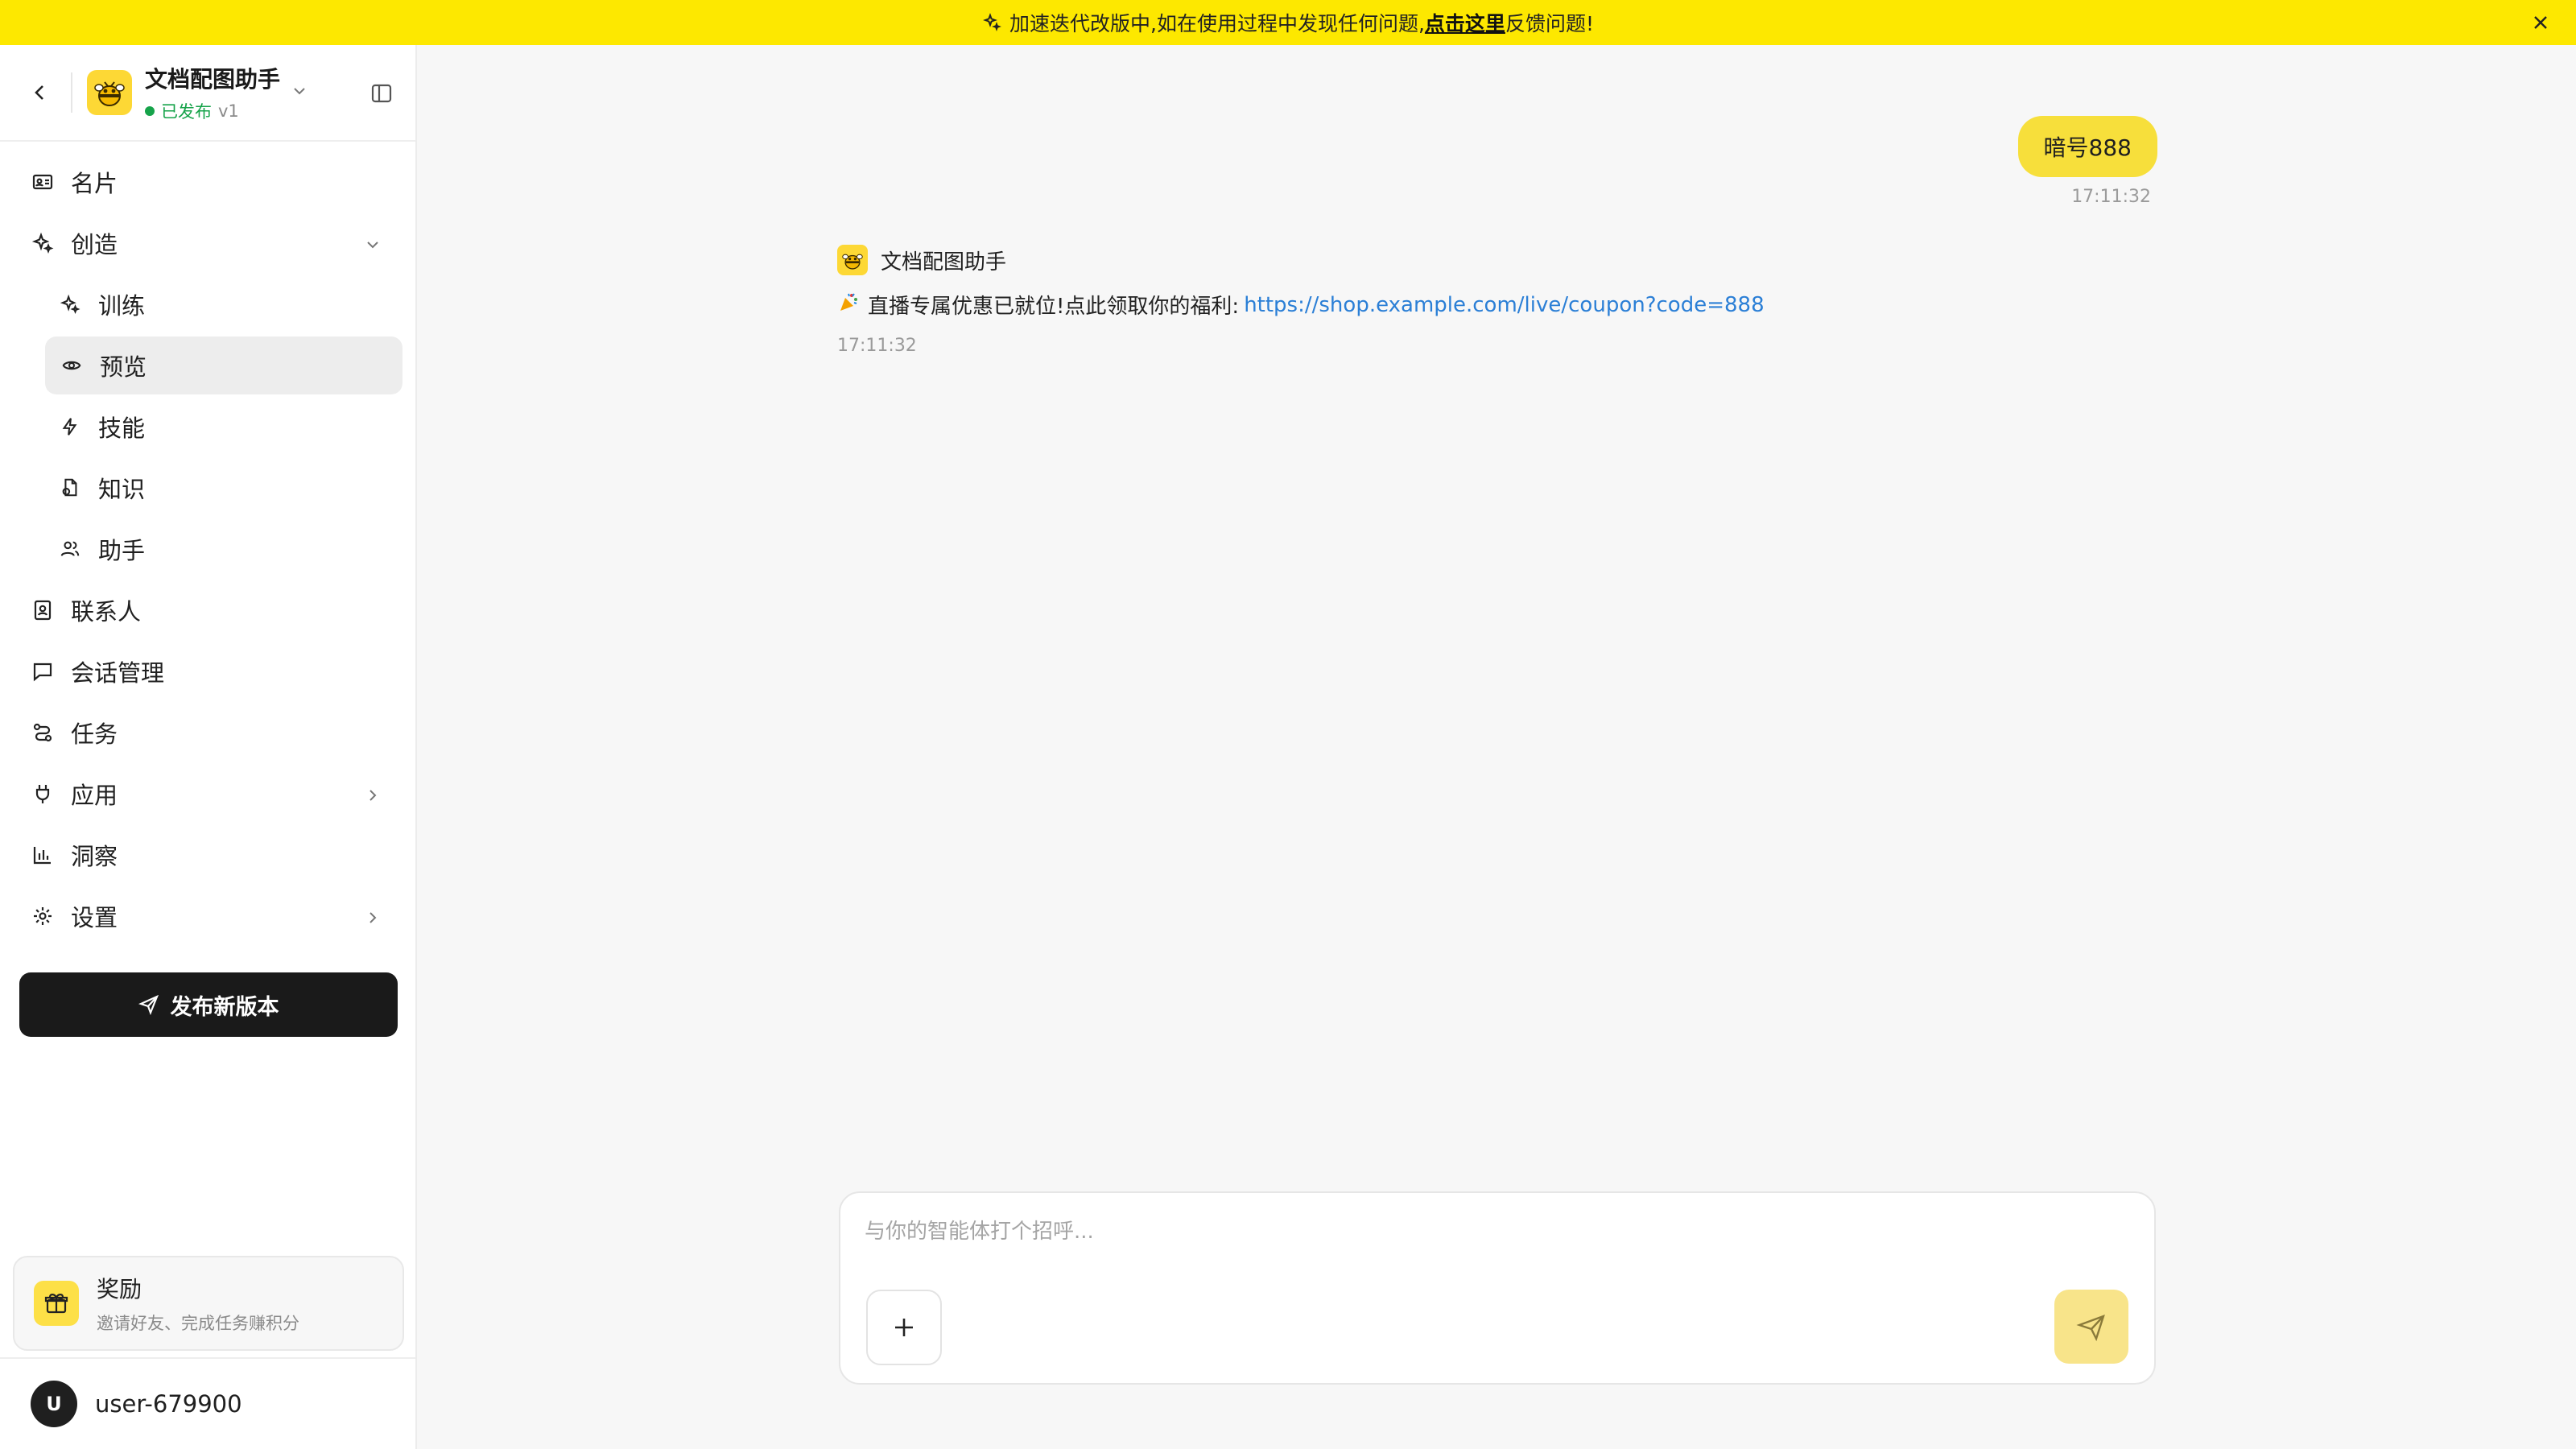 This screenshot has height=1449, width=2576. Describe the element at coordinates (122, 428) in the screenshot. I see `nav-label: 技能` at that location.